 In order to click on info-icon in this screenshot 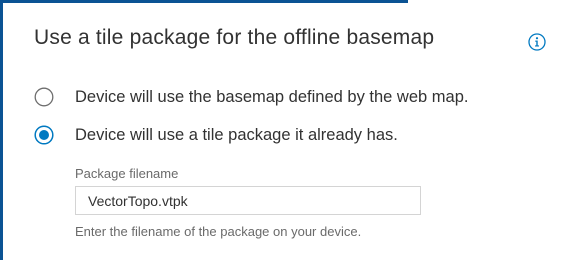, I will do `click(537, 42)`.